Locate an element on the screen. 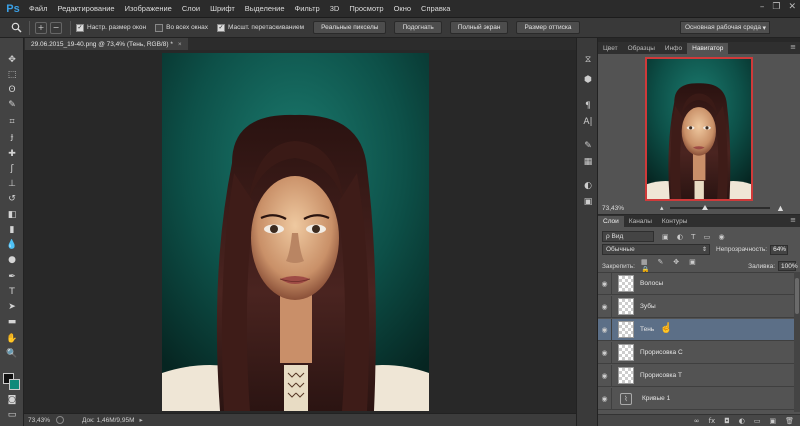 This screenshot has height=426, width=800. zoom-level: 73,43% is located at coordinates (42, 420).